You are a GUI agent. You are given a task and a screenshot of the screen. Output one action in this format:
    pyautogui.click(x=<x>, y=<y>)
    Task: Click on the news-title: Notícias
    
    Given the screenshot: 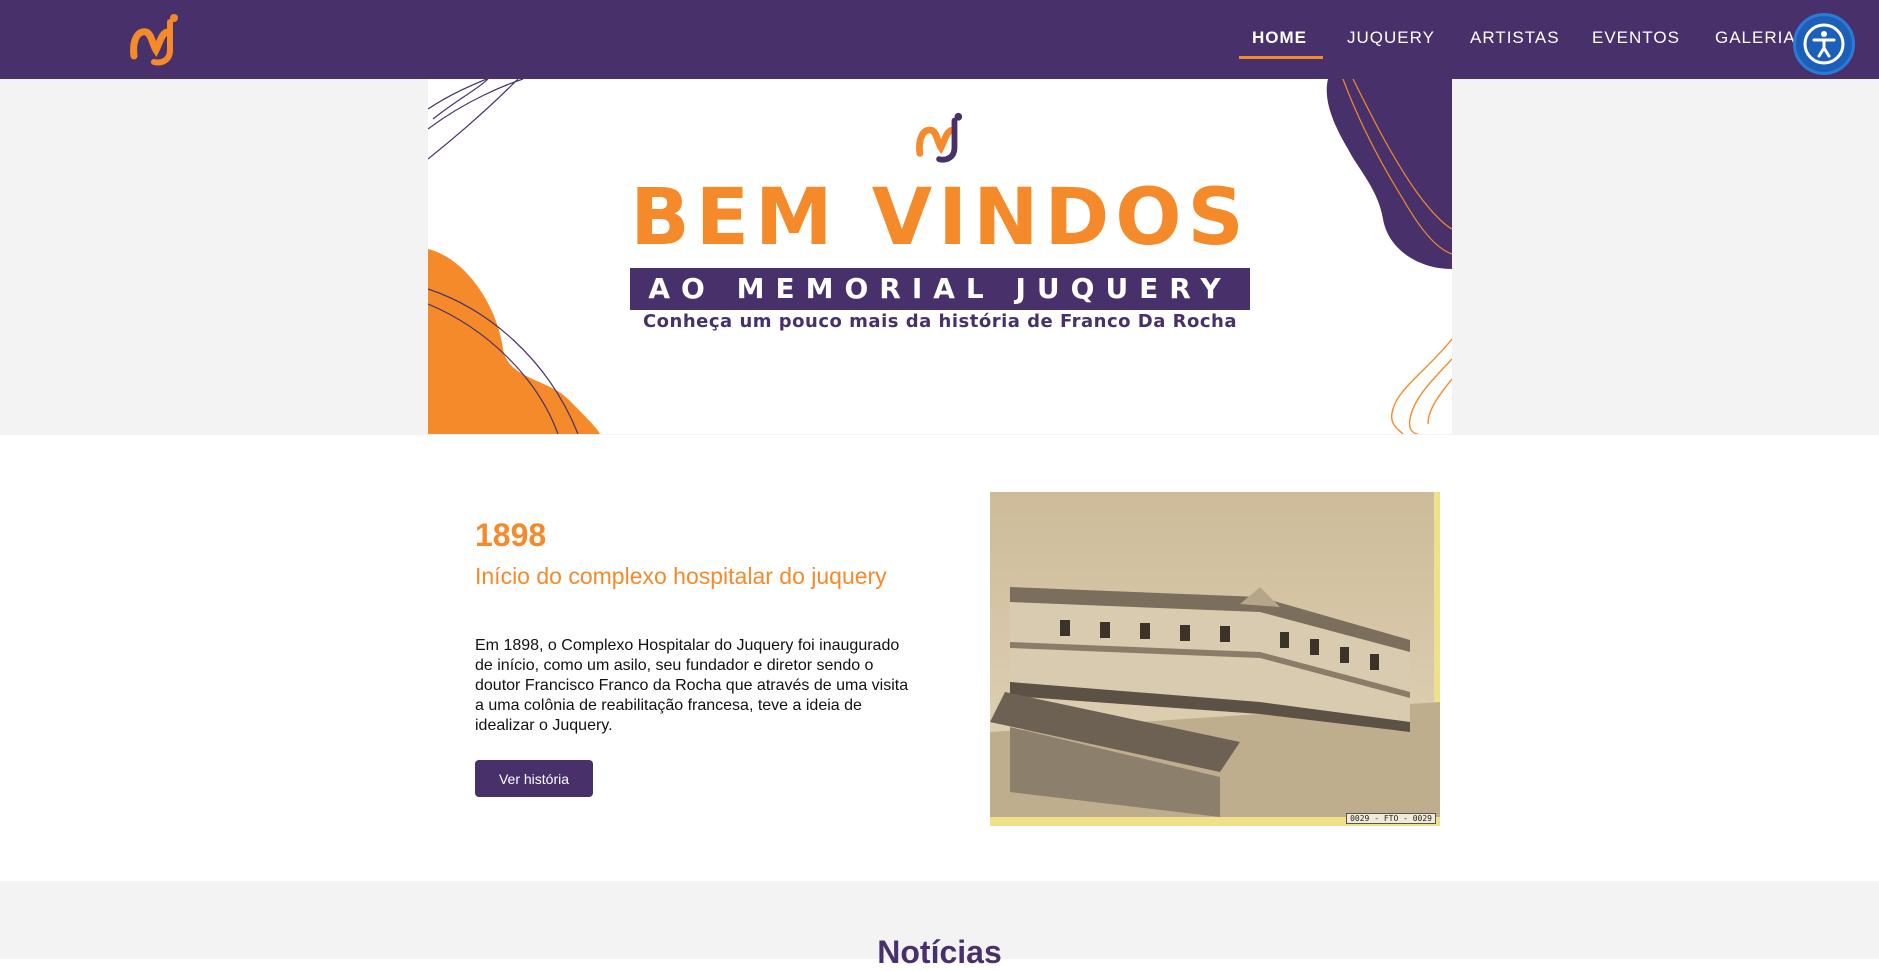 What is the action you would take?
    pyautogui.click(x=939, y=952)
    